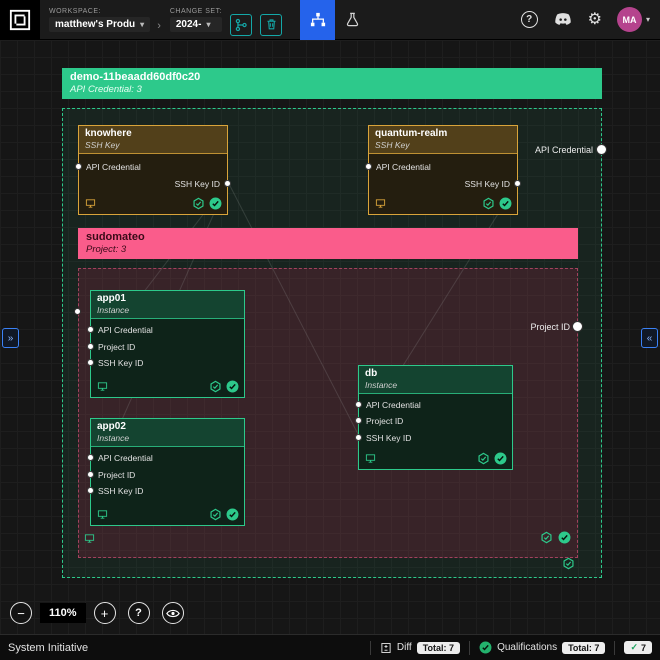 The width and height of the screenshot is (660, 660). I want to click on frame-output-socket-project-id, so click(577, 326).